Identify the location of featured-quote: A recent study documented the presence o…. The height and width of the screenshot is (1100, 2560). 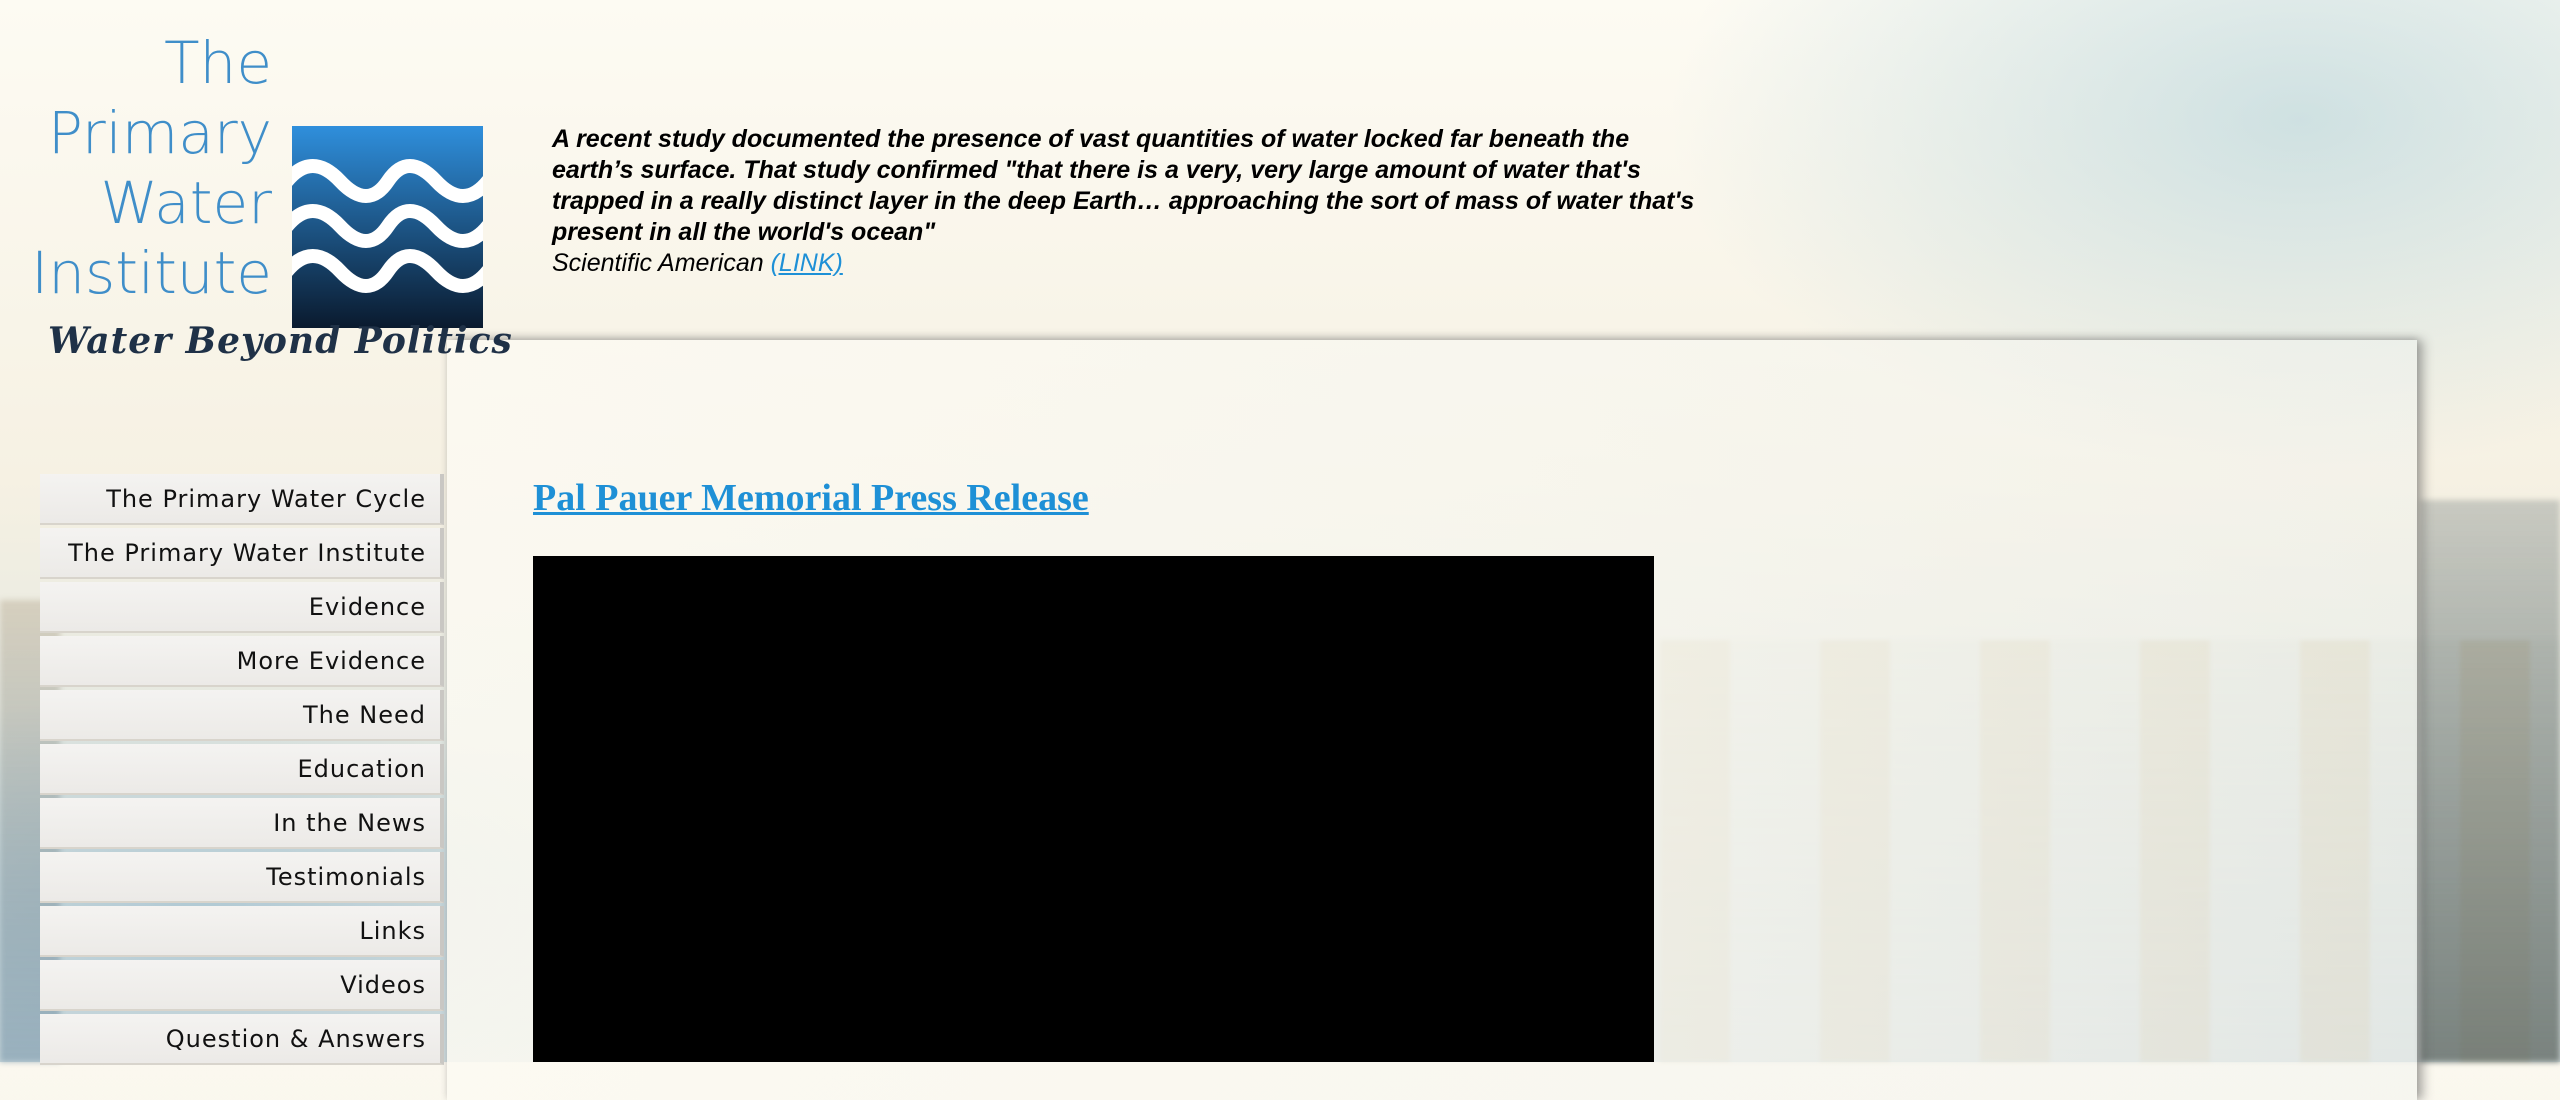
(1132, 201).